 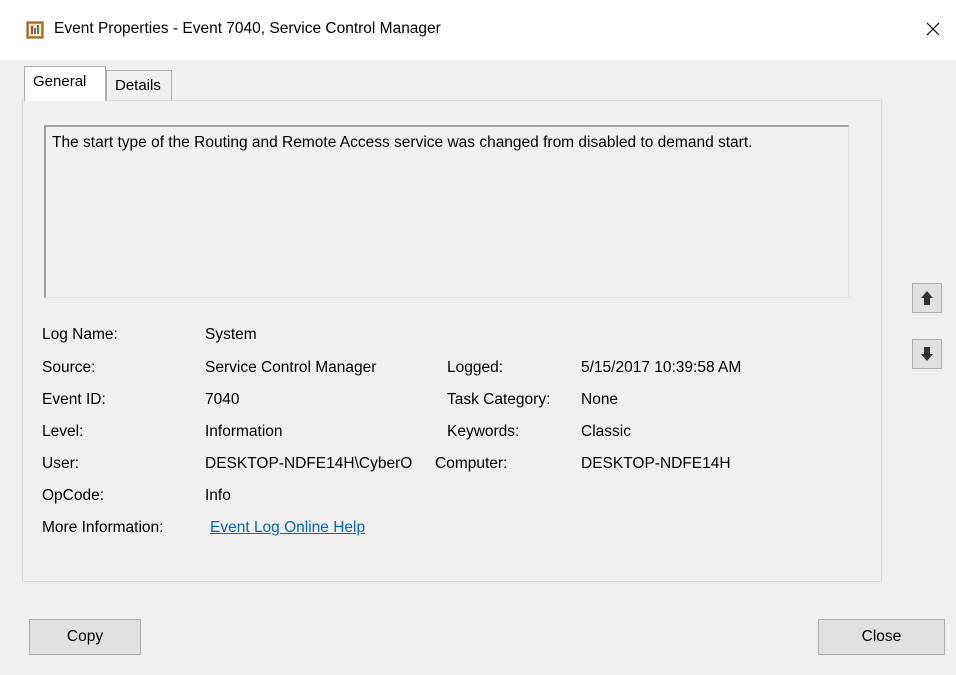 What do you see at coordinates (218, 496) in the screenshot?
I see `opcode-value: Info` at bounding box center [218, 496].